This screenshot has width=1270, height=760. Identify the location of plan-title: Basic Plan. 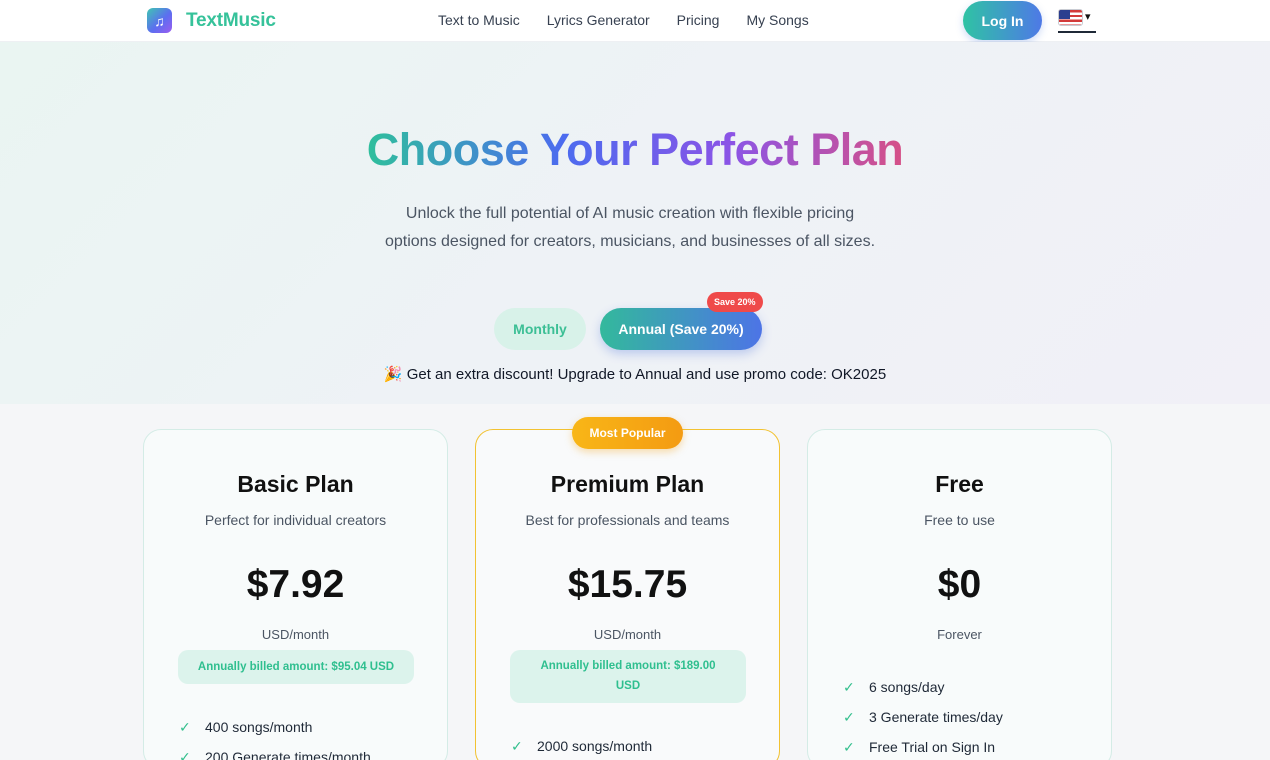
(295, 484).